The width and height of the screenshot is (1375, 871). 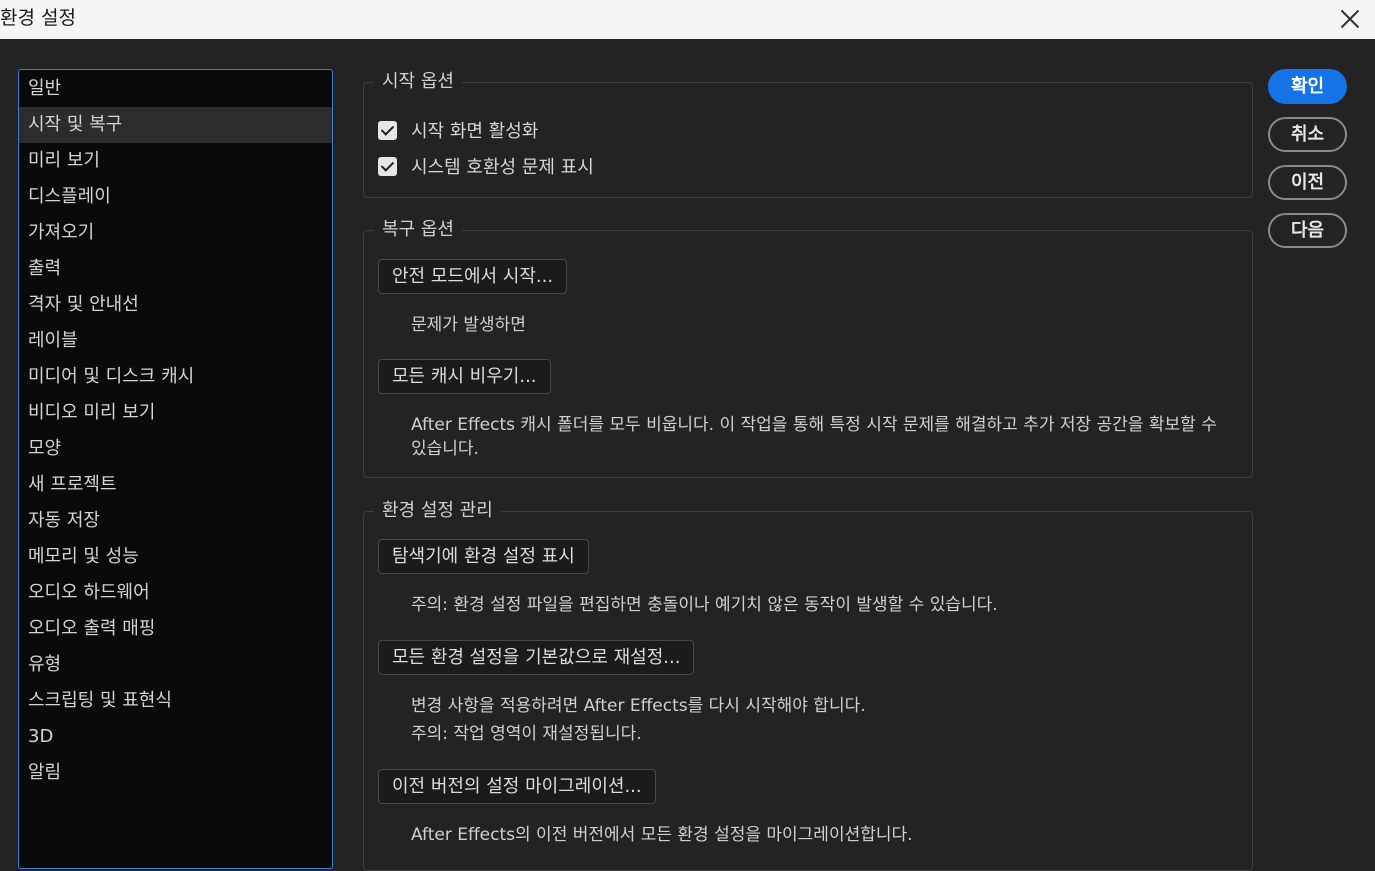 What do you see at coordinates (526, 734) in the screenshot?
I see `reset-preferences-description-2: 주의: 작업 영역이 재설정됩니다.` at bounding box center [526, 734].